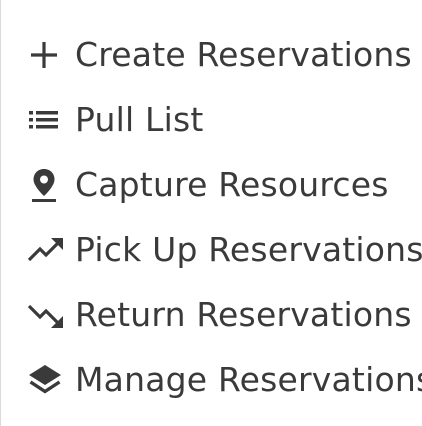  I want to click on menu-item-label: Create Reservations, so click(243, 54).